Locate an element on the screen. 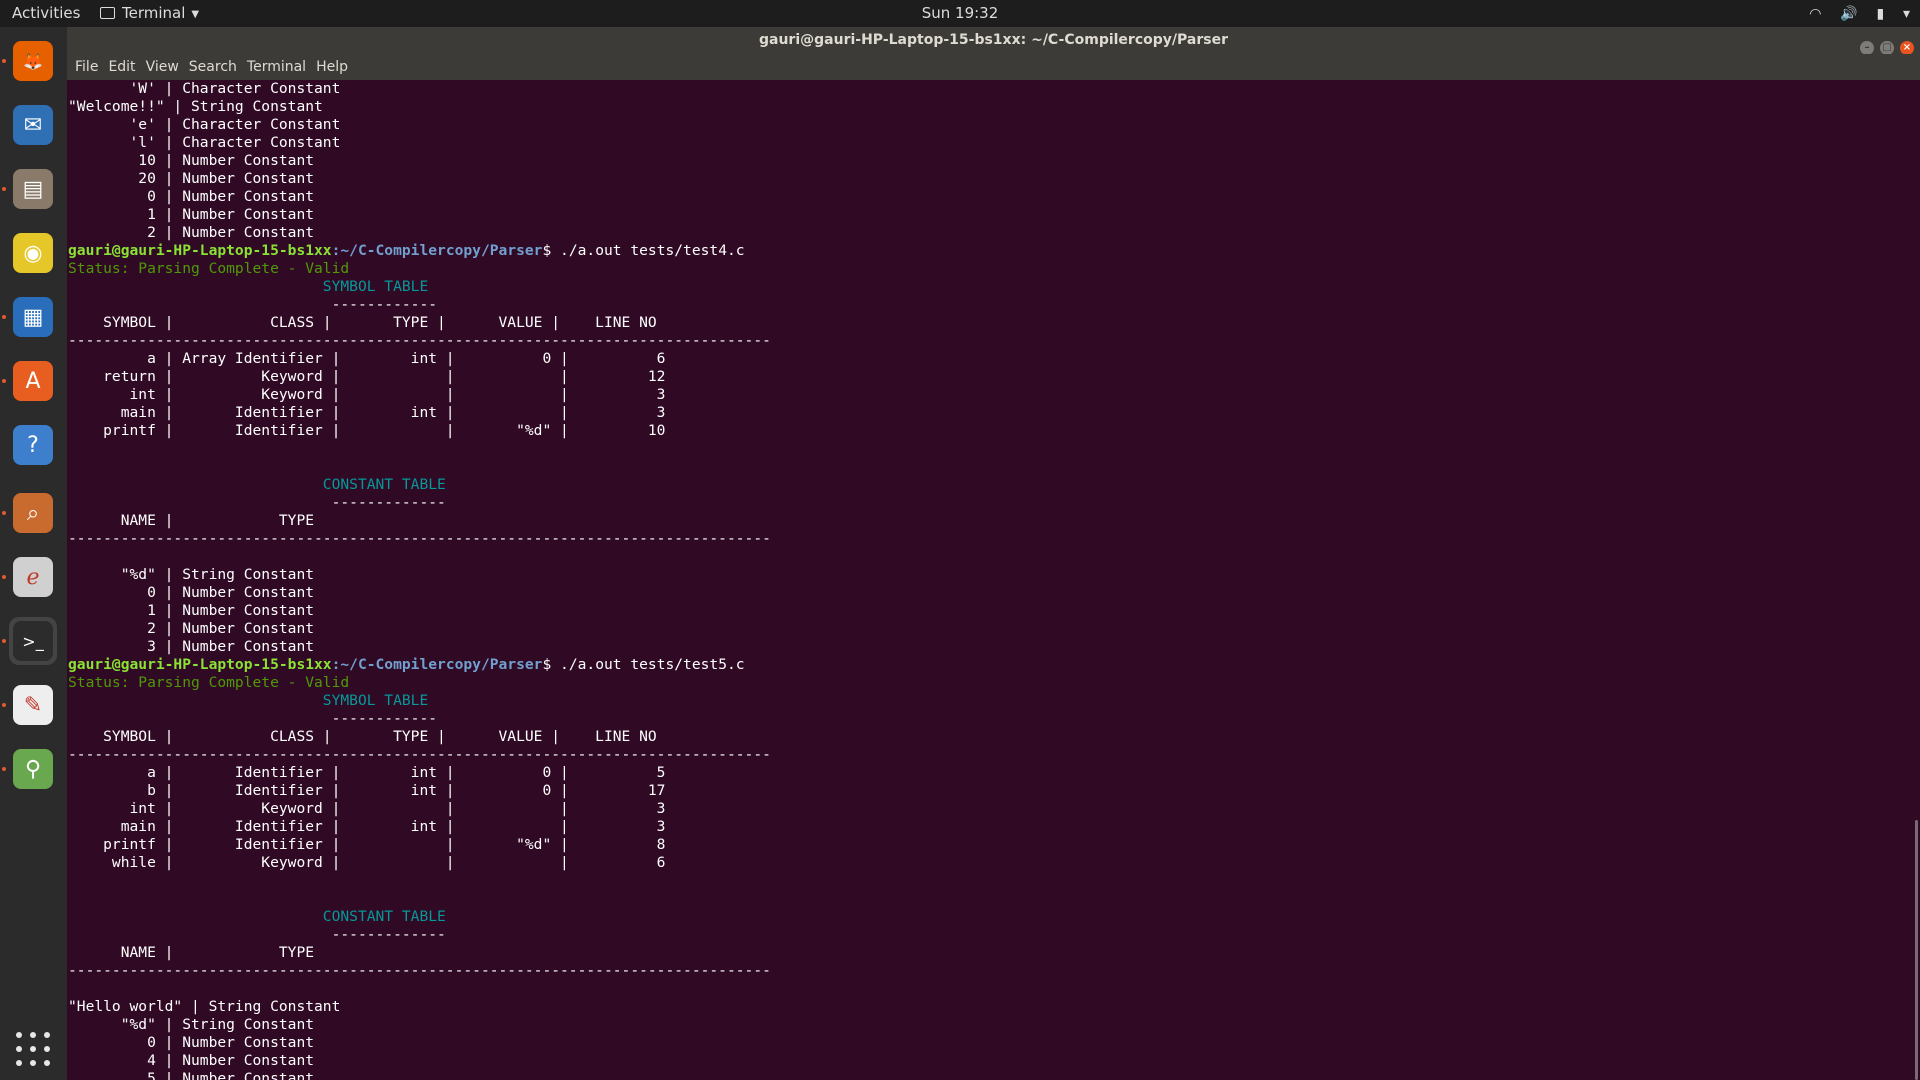 This screenshot has height=1080, width=1920. files-icon: ▤ is located at coordinates (33, 189).